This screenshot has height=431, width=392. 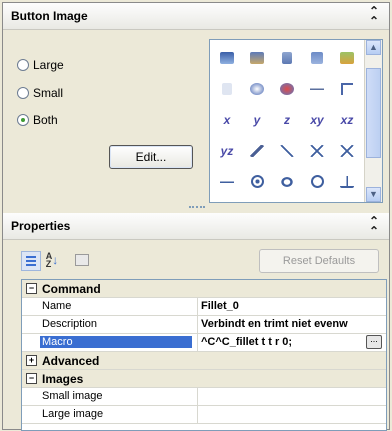 I want to click on dash-icon, so click(x=227, y=181).